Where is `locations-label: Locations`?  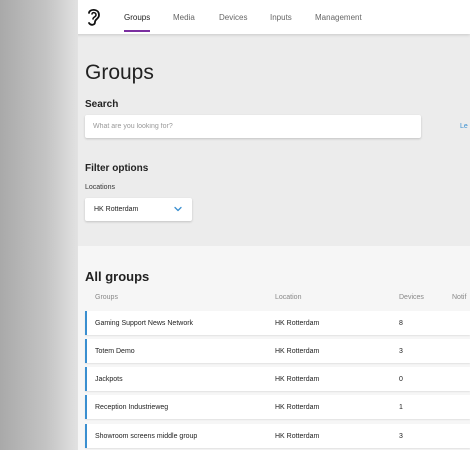 locations-label: Locations is located at coordinates (100, 187).